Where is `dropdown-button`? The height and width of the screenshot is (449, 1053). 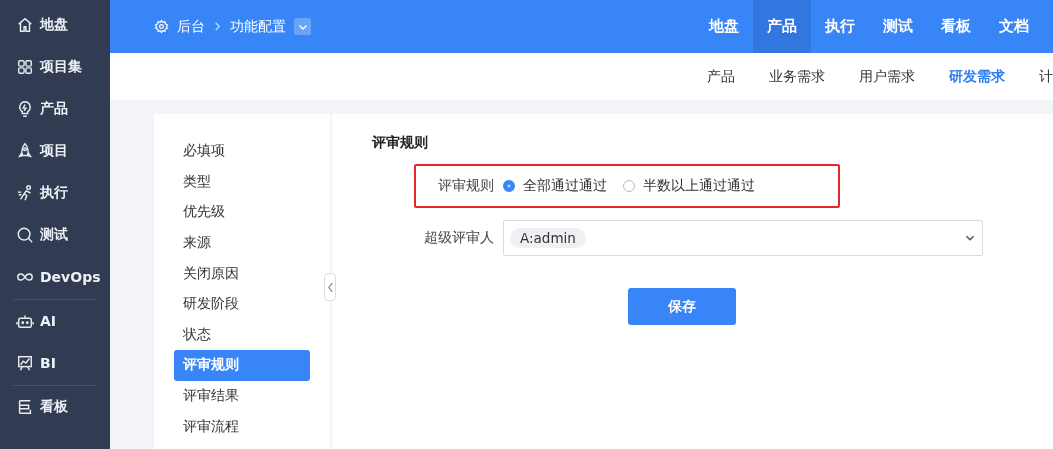 dropdown-button is located at coordinates (302, 26).